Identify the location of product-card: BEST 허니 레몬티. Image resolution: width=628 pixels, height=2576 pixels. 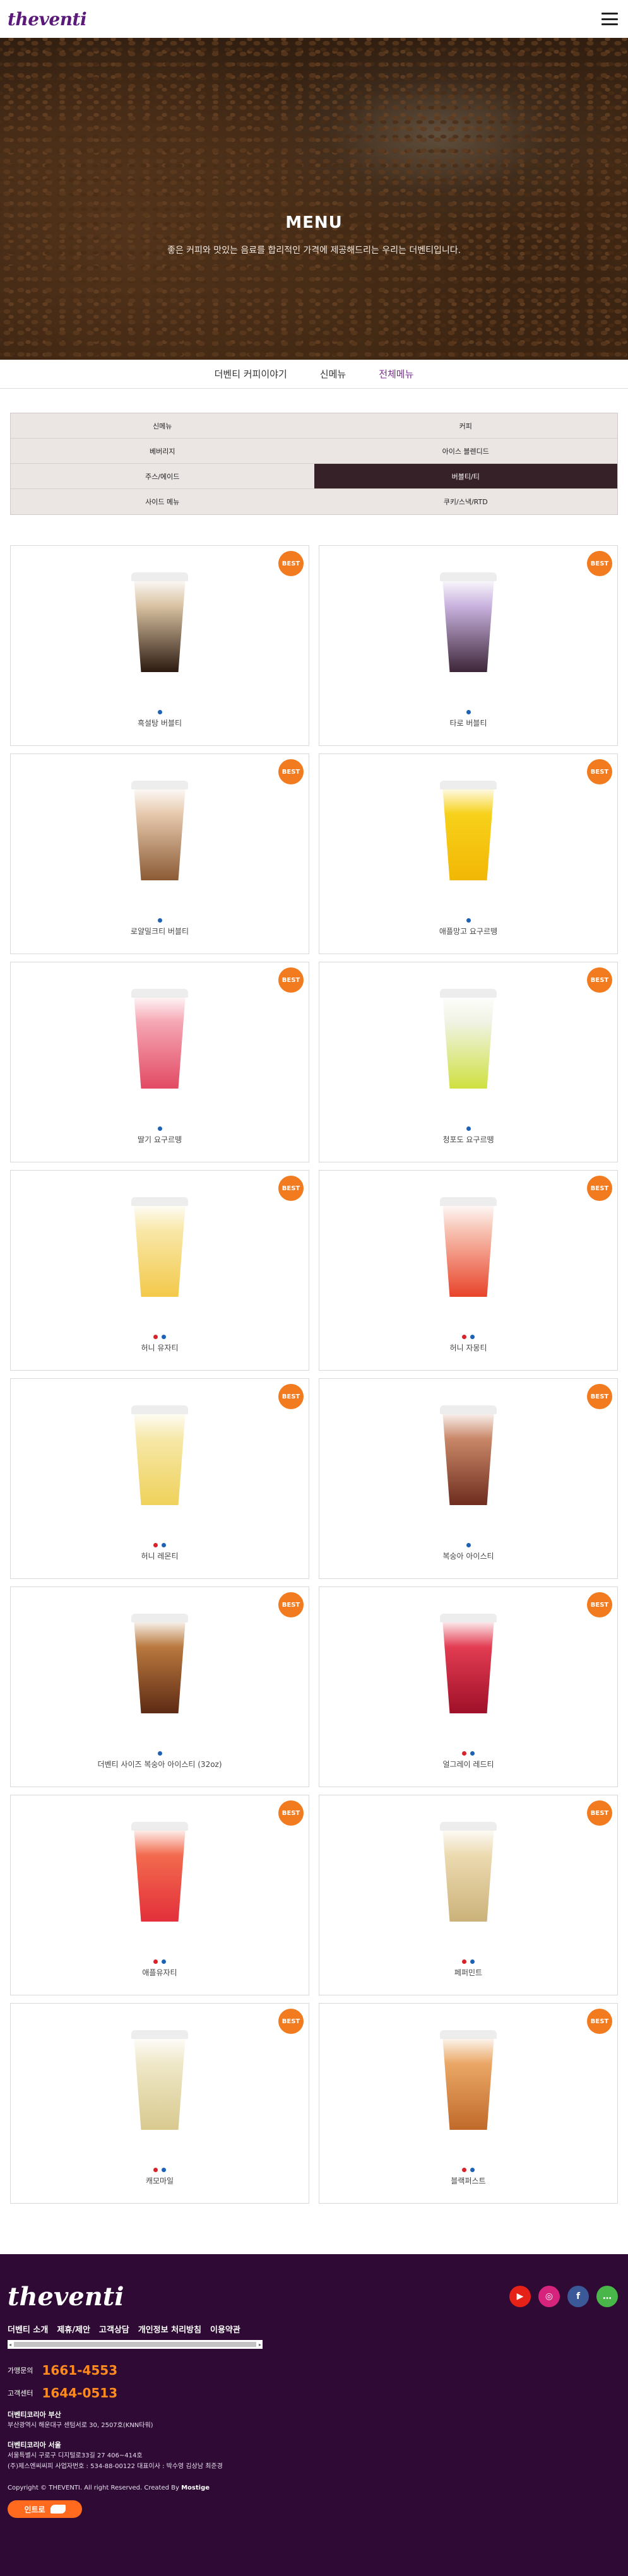
(159, 1478).